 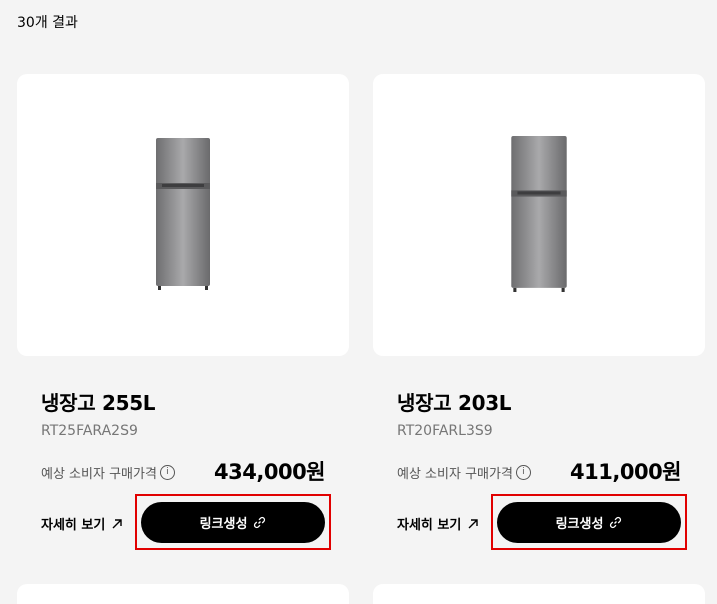 I want to click on product-model: RT25FARA2S9, so click(x=89, y=431).